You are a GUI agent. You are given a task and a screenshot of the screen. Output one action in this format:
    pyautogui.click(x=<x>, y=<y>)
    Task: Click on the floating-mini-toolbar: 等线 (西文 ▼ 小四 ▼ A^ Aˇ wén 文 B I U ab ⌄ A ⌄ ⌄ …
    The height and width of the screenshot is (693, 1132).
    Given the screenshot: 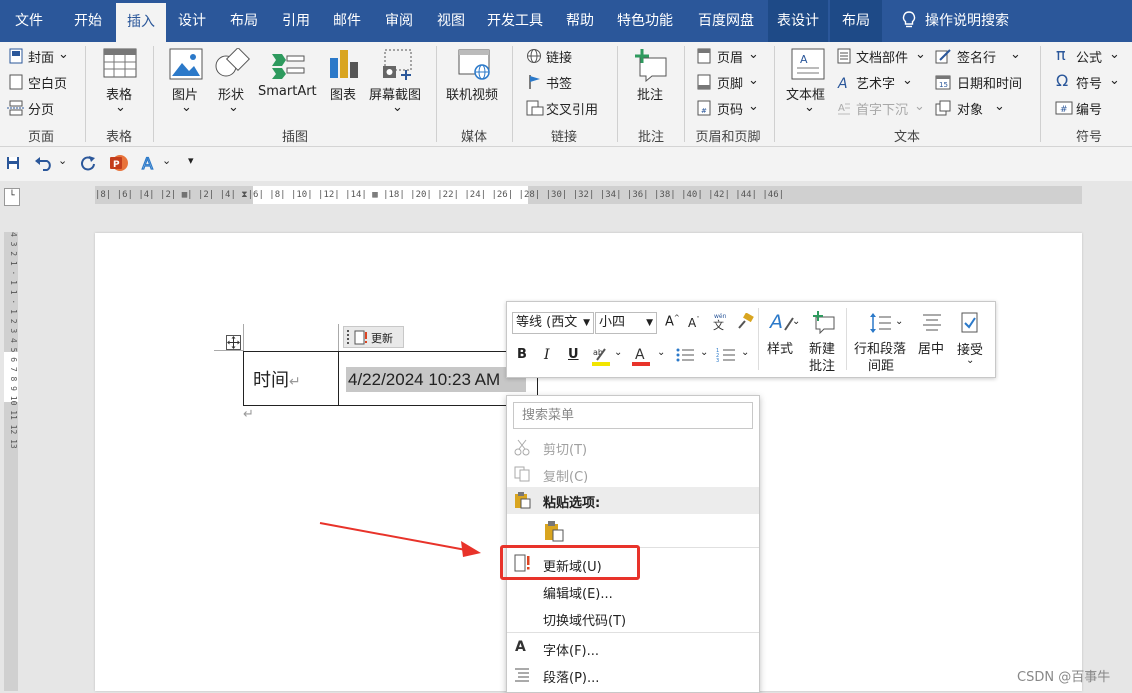 What is the action you would take?
    pyautogui.click(x=751, y=339)
    